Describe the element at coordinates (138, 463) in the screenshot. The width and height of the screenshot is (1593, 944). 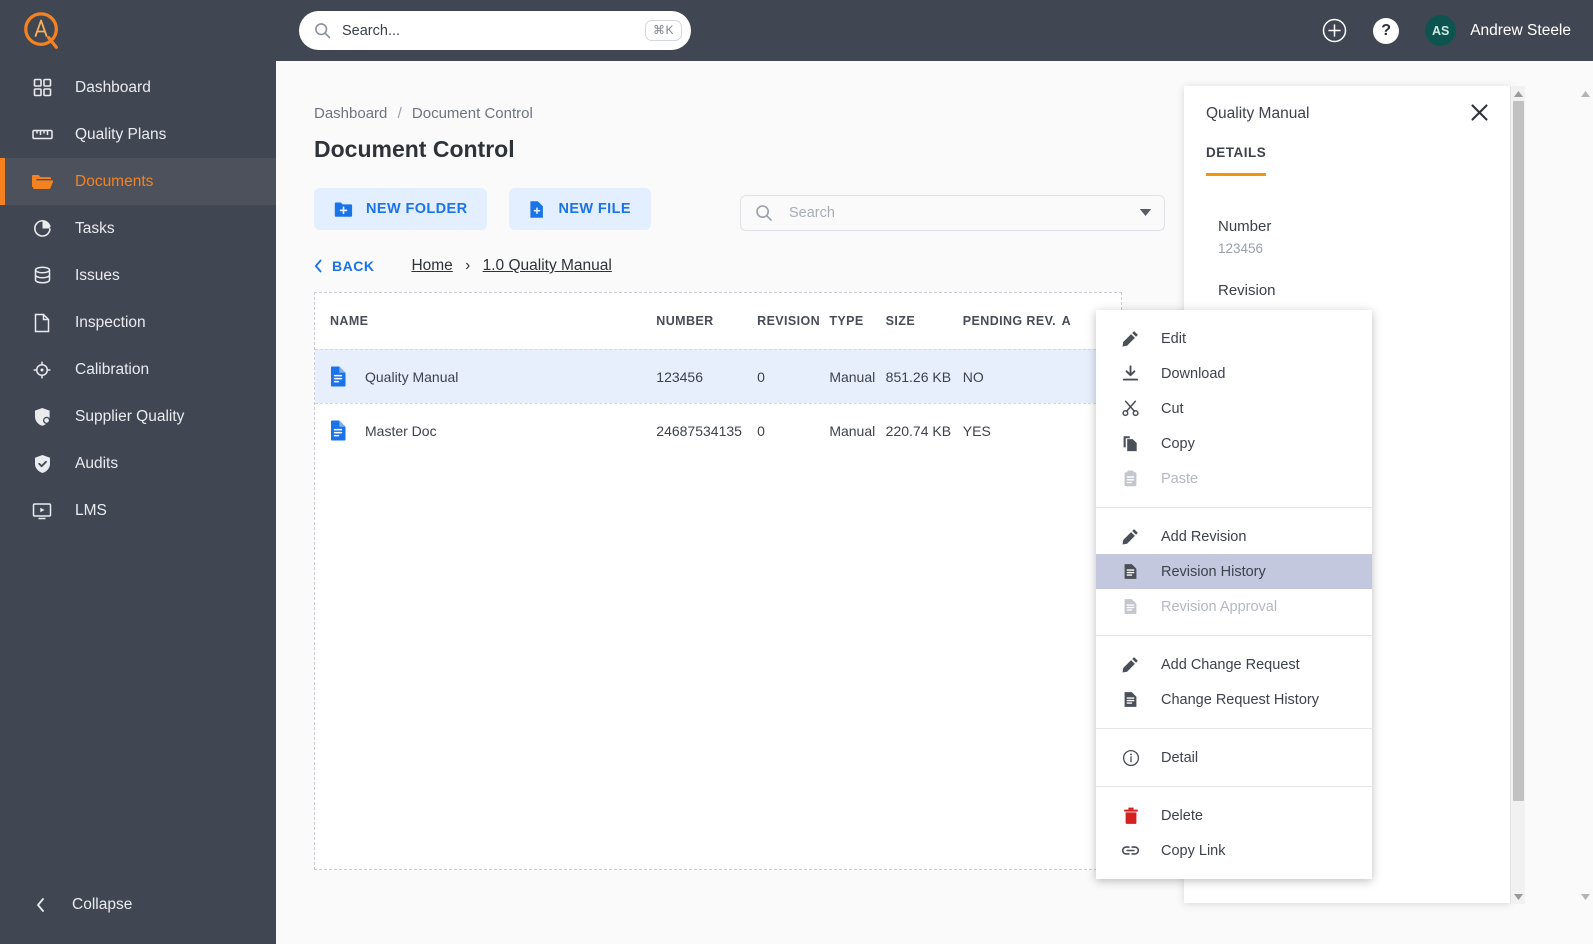
I see `sidebar-item-audits: Audits` at that location.